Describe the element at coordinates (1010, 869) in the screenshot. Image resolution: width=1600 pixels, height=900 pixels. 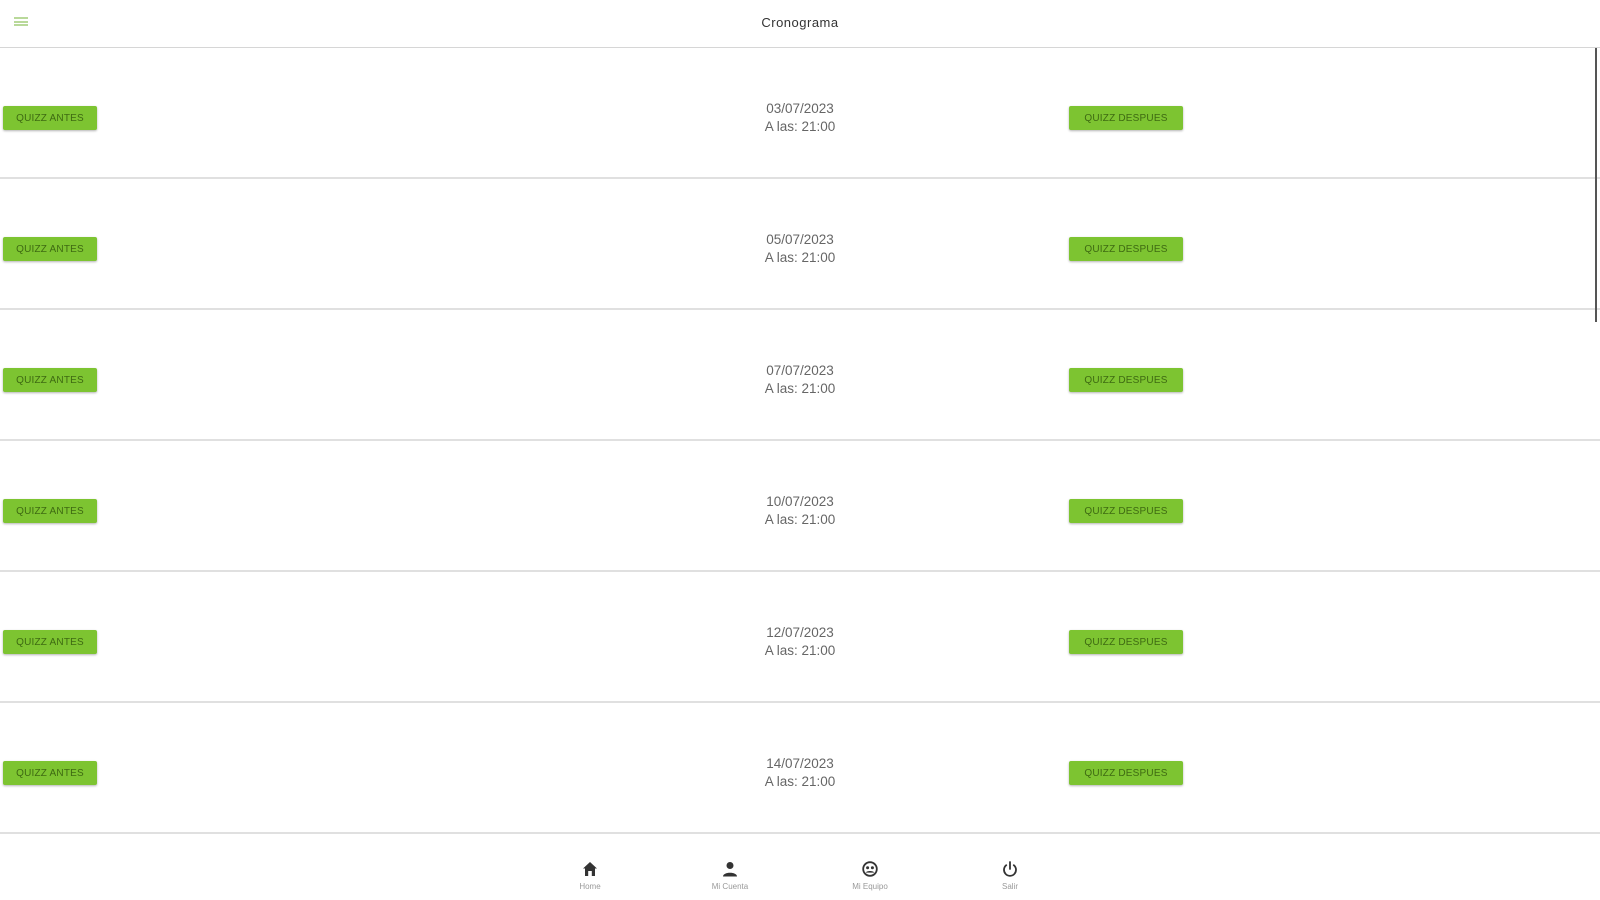
I see `power-icon` at that location.